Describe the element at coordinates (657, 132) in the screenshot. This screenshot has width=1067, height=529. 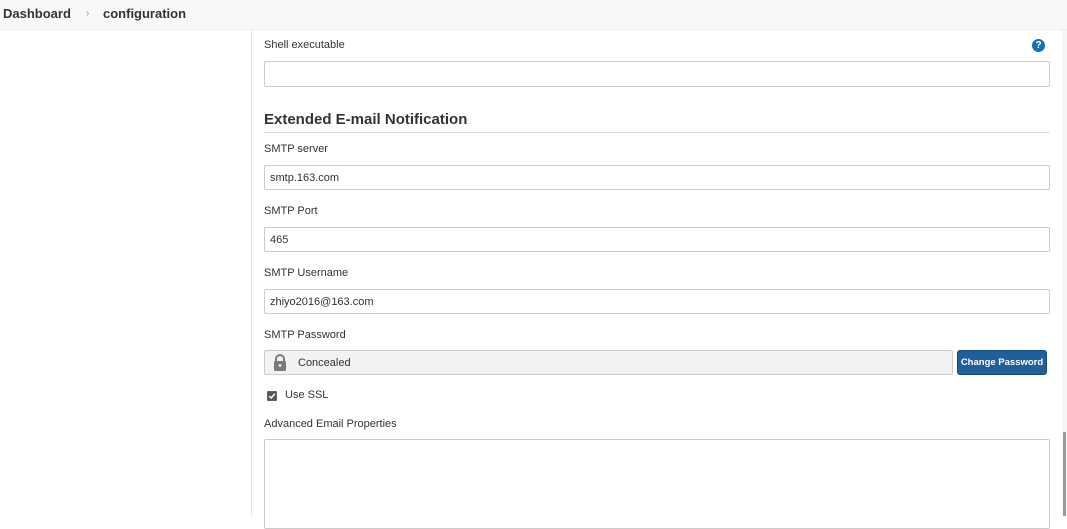
I see `section-divider` at that location.